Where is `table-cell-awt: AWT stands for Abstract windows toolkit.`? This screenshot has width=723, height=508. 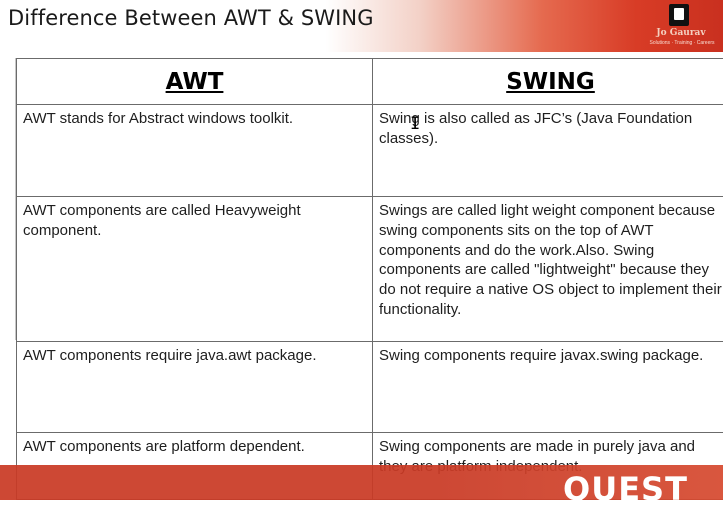
table-cell-awt: AWT stands for Abstract windows toolkit. is located at coordinates (195, 151).